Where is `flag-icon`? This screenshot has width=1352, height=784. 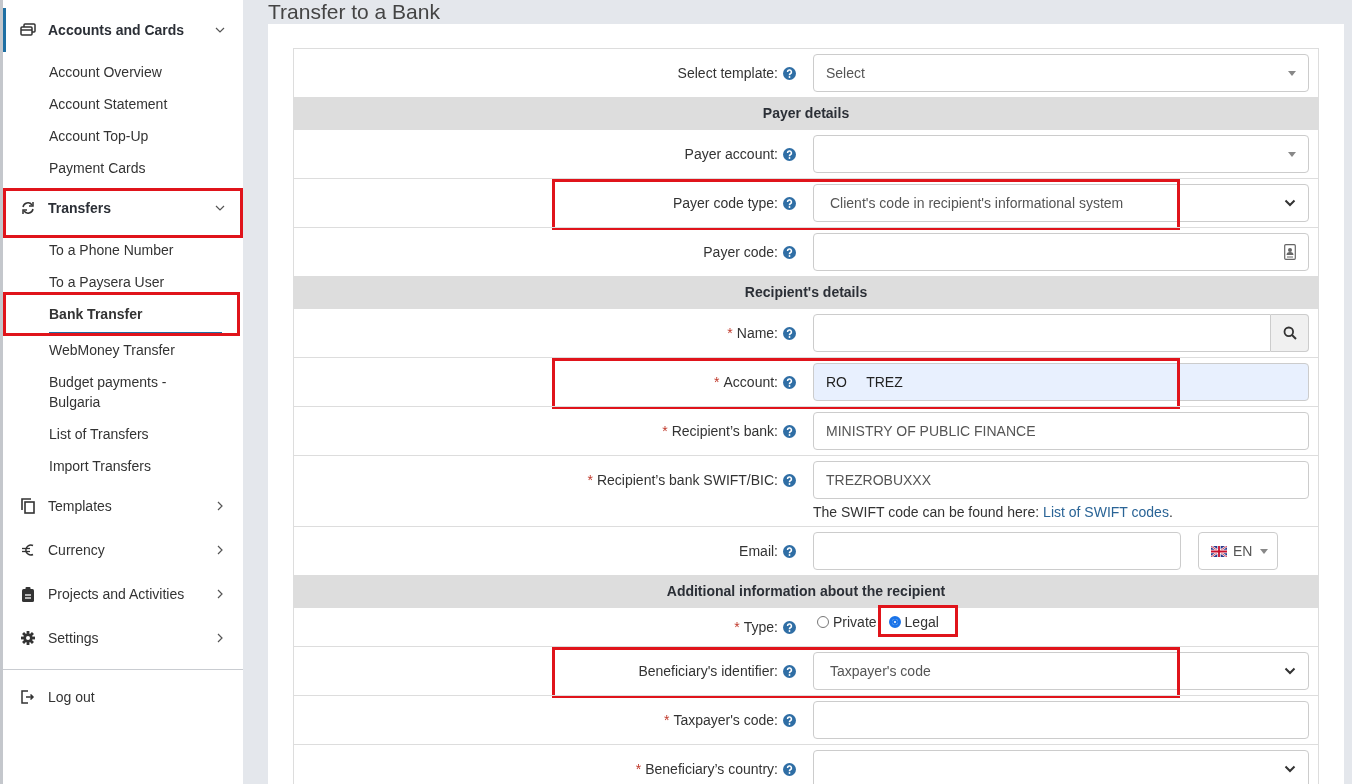
flag-icon is located at coordinates (1219, 551).